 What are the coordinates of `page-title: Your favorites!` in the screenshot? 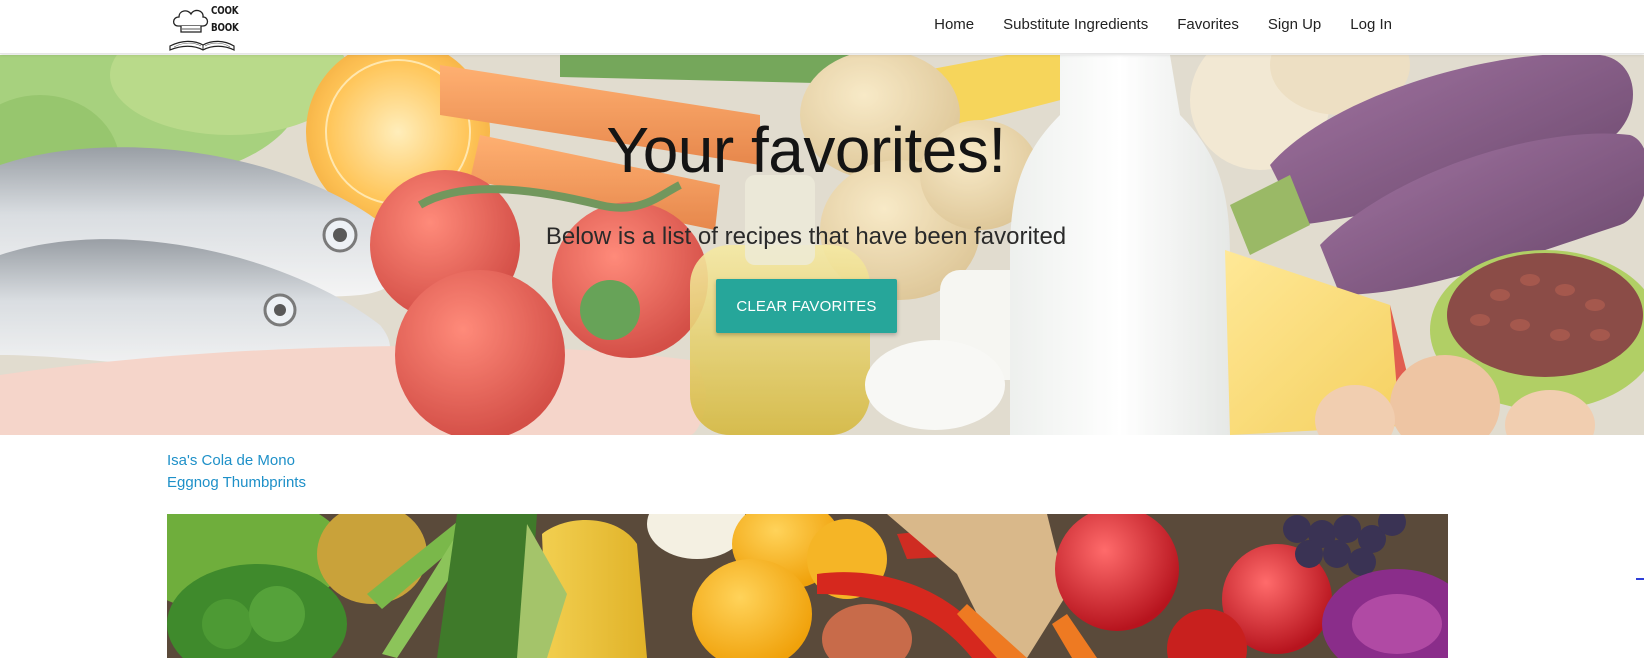 It's located at (806, 150).